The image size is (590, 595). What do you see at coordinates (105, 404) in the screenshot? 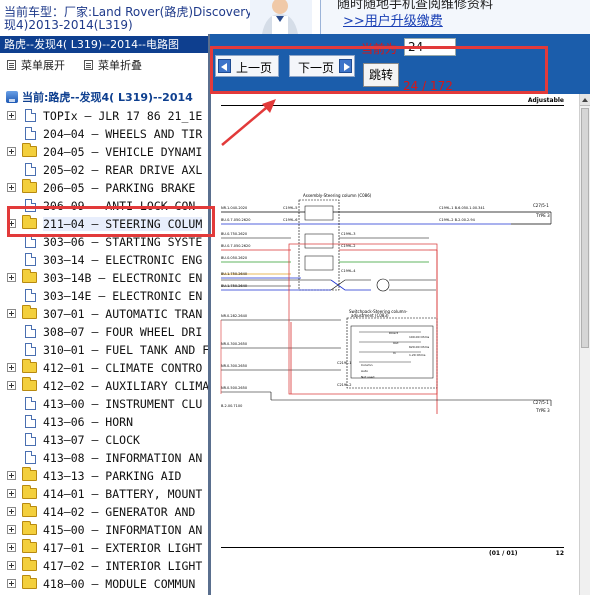
I see `tree-item: 413—00 — INSTRUMENT CLU` at bounding box center [105, 404].